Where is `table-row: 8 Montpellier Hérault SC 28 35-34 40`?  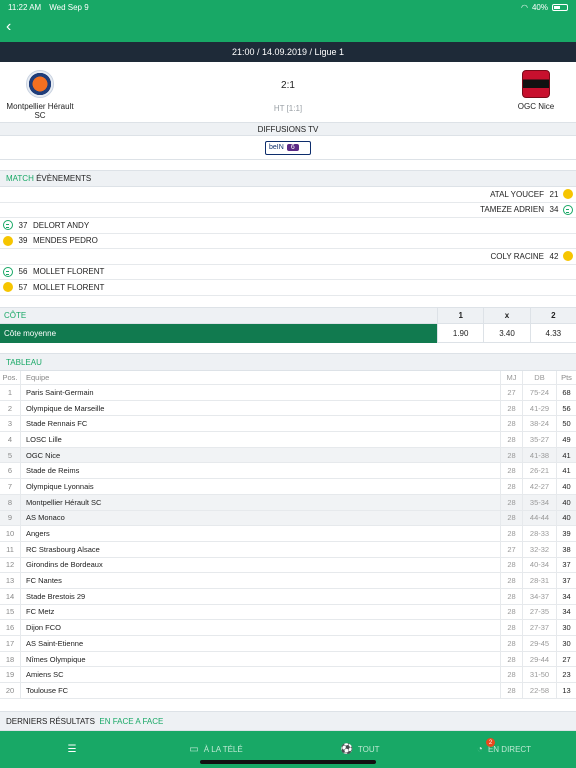 table-row: 8 Montpellier Hérault SC 28 35-34 40 is located at coordinates (288, 502).